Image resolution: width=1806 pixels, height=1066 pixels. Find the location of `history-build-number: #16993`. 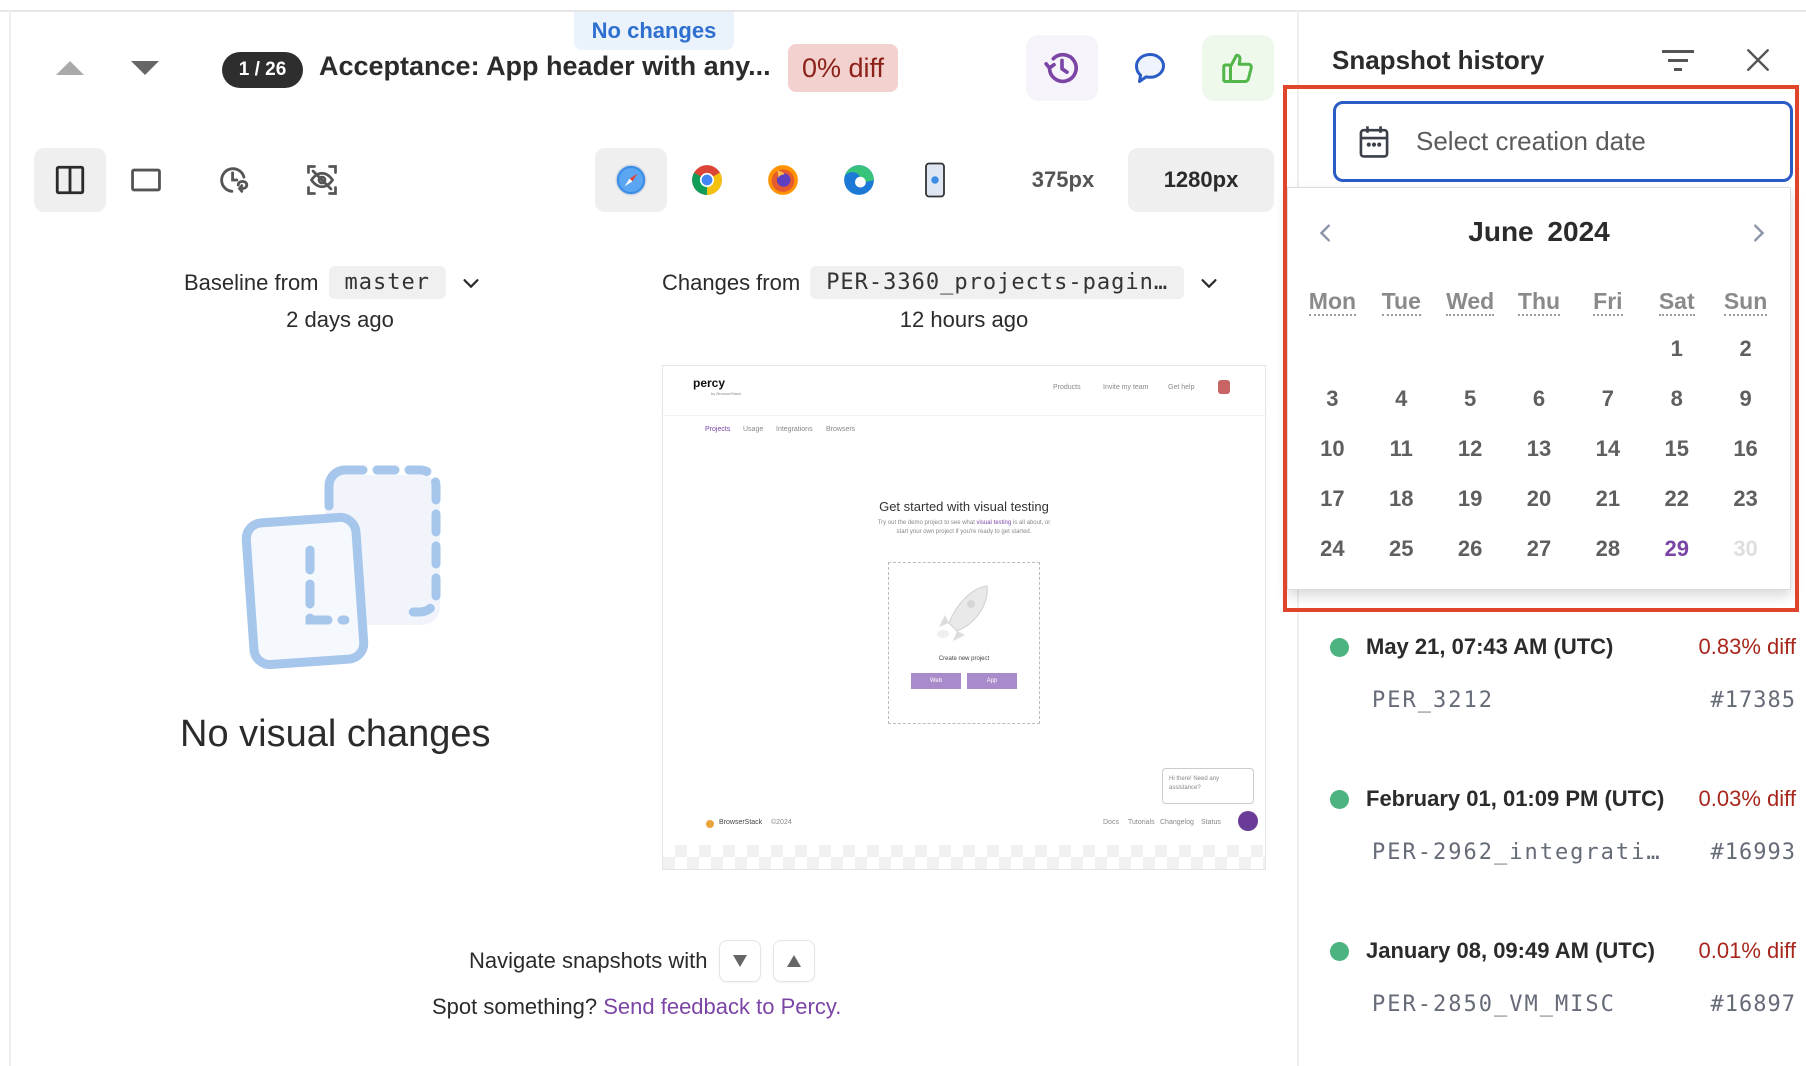

history-build-number: #16993 is located at coordinates (1753, 852).